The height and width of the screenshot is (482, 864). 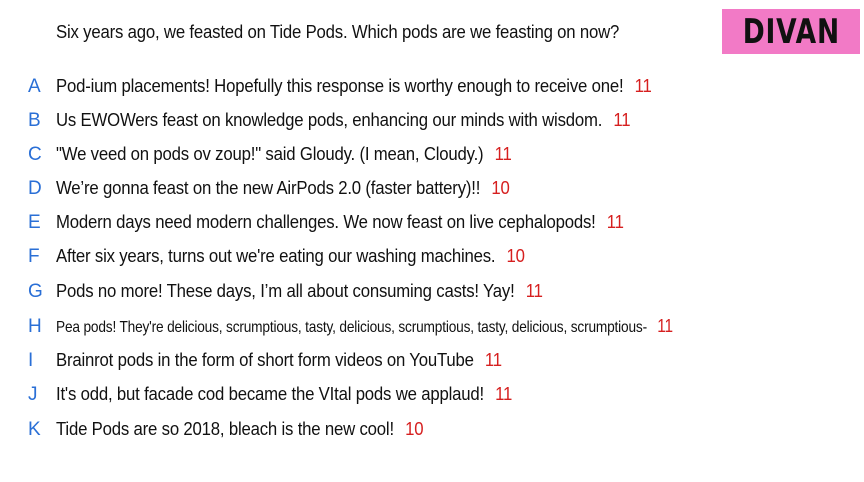 I want to click on name-badge-text: DIVAN, so click(x=791, y=31).